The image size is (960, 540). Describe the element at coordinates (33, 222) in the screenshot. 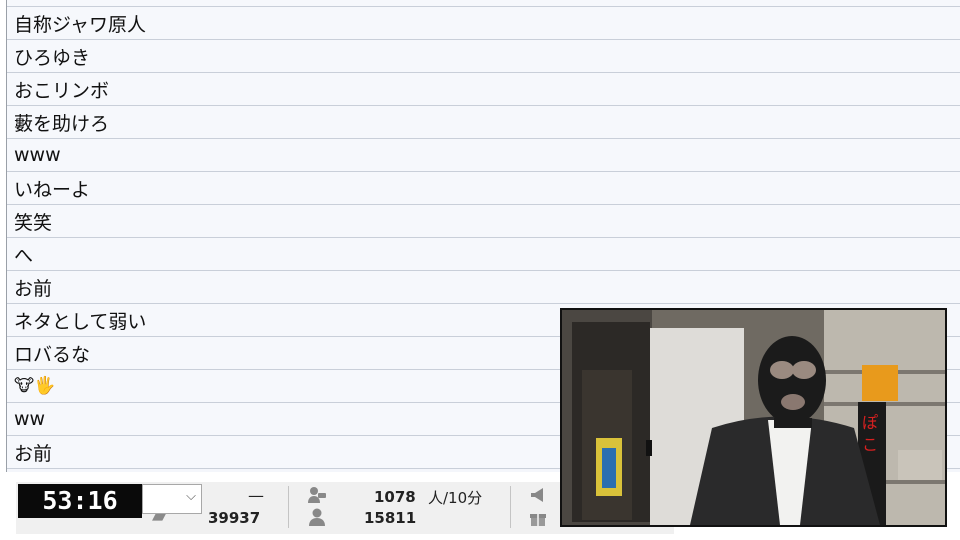

I see `comment-text: 笑笑` at that location.